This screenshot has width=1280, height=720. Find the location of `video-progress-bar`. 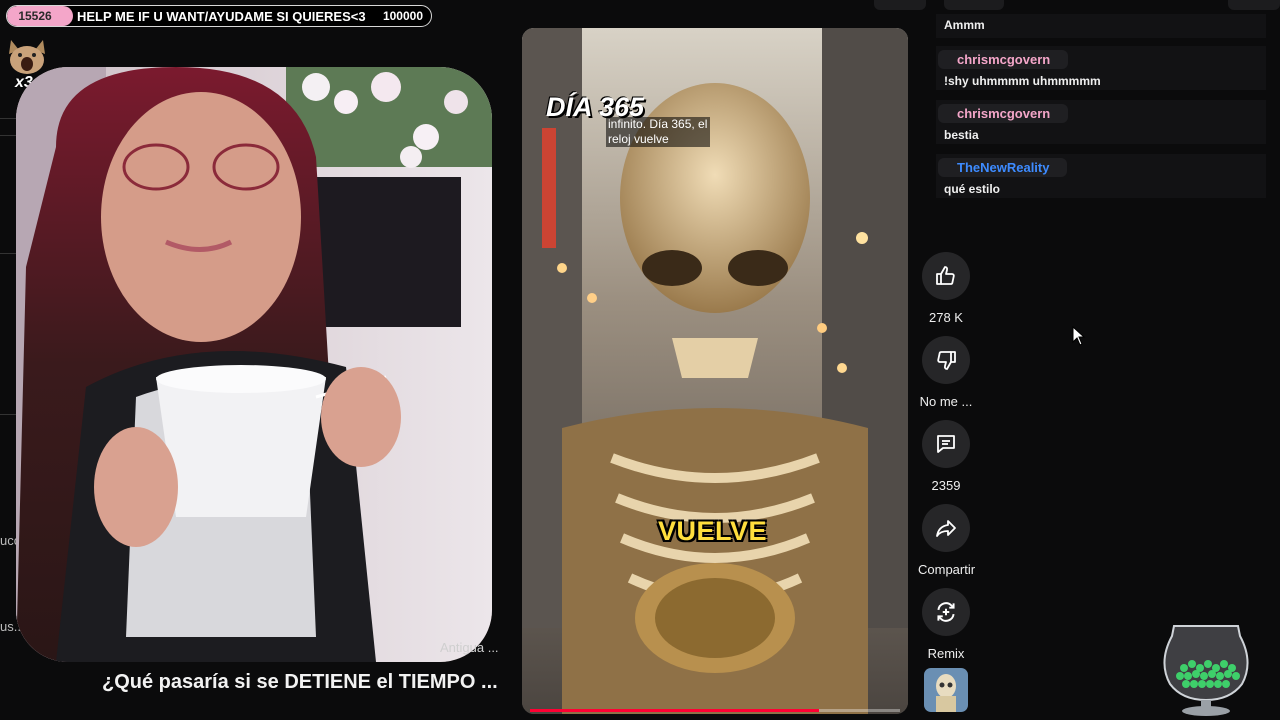

video-progress-bar is located at coordinates (715, 710).